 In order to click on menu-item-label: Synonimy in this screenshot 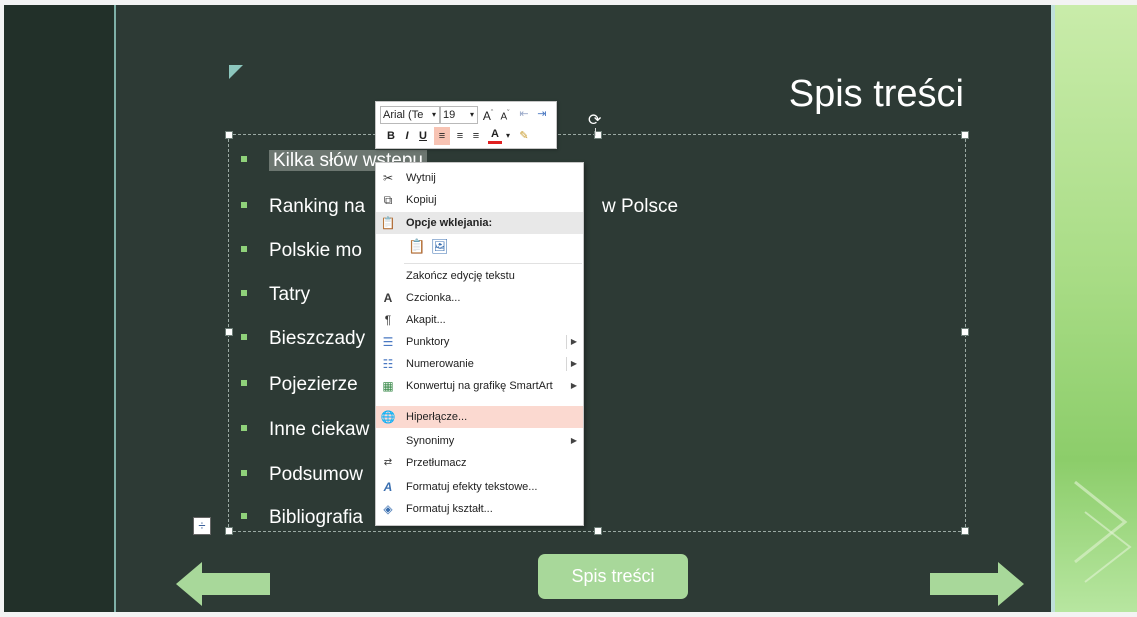, I will do `click(430, 441)`.